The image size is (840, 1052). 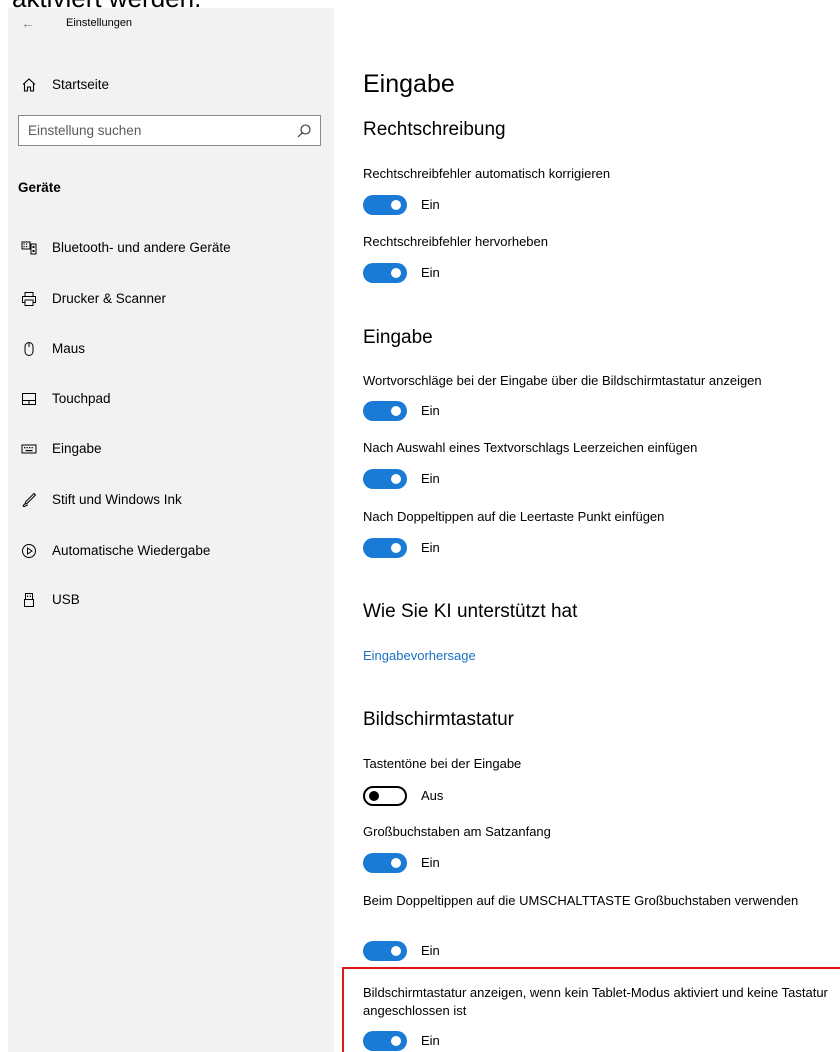 I want to click on toggle-row-show-keyboard: Ein, so click(x=463, y=1041).